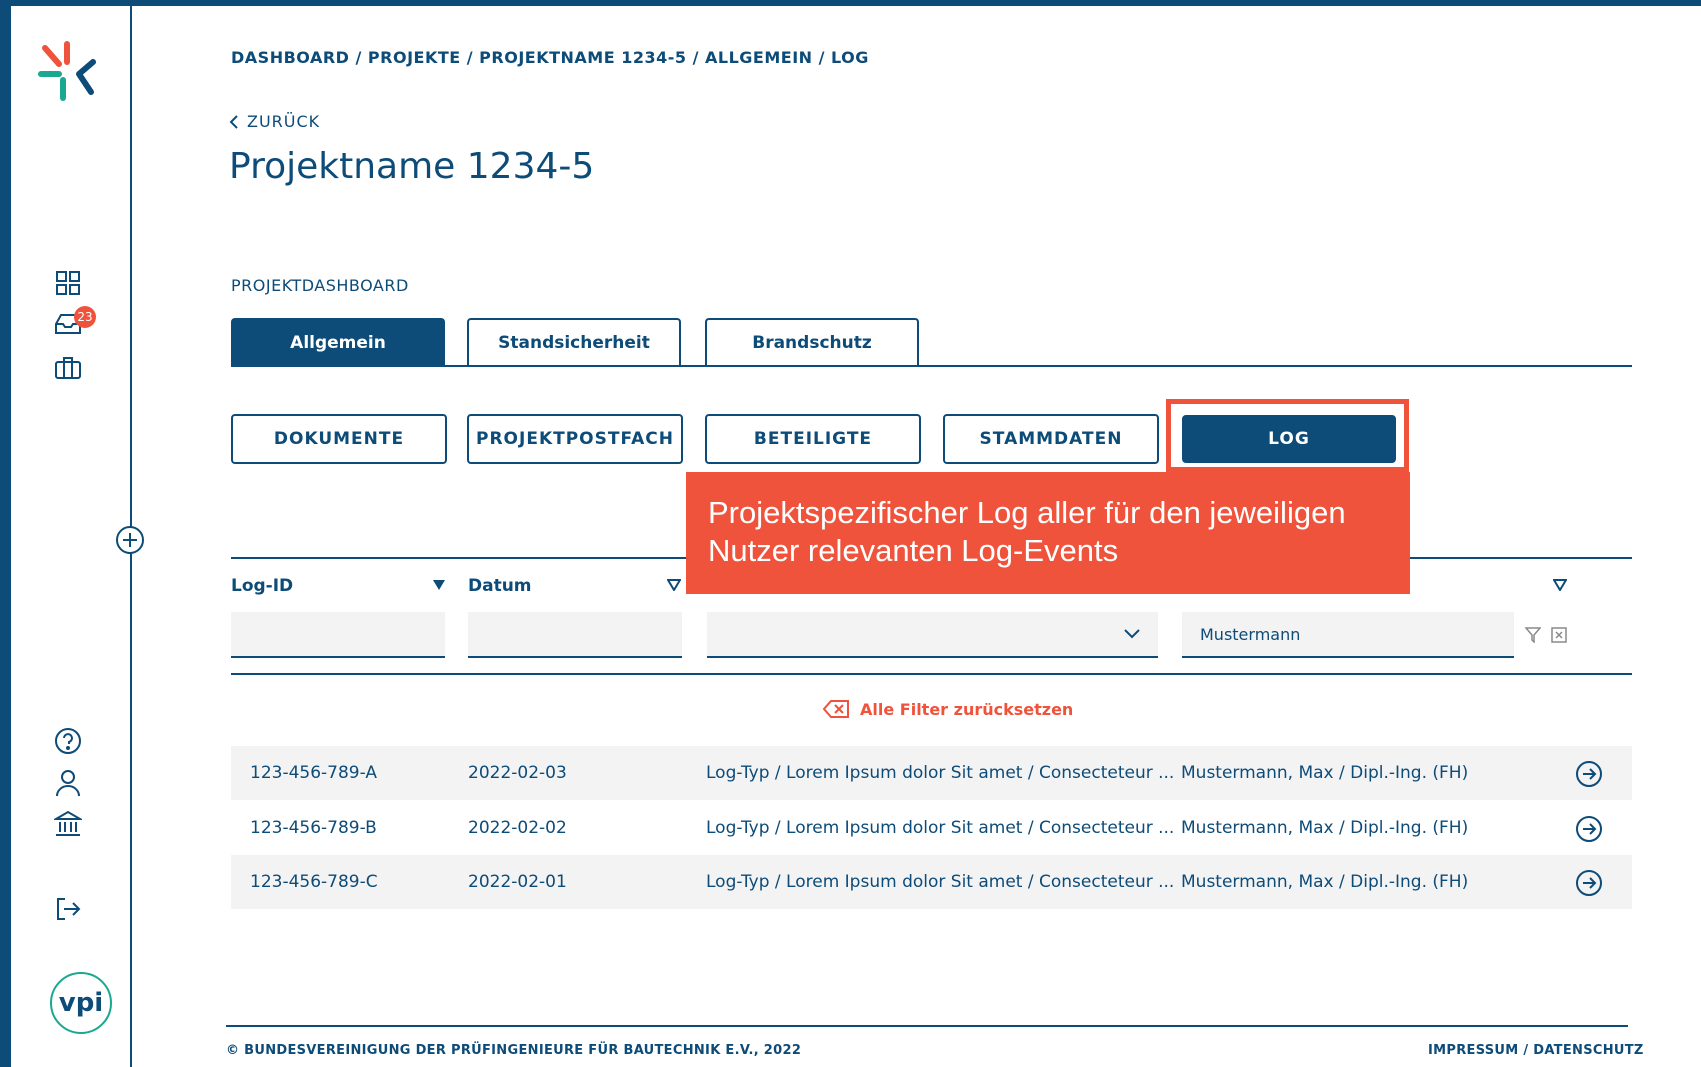 Image resolution: width=1701 pixels, height=1067 pixels. Describe the element at coordinates (85, 317) in the screenshot. I see `inbox-badge: 23` at that location.